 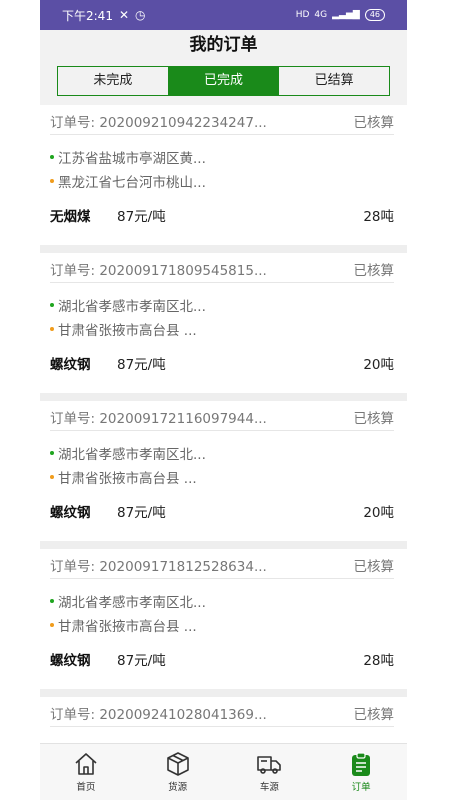 I want to click on status-time: 下午2:41, so click(x=87, y=15).